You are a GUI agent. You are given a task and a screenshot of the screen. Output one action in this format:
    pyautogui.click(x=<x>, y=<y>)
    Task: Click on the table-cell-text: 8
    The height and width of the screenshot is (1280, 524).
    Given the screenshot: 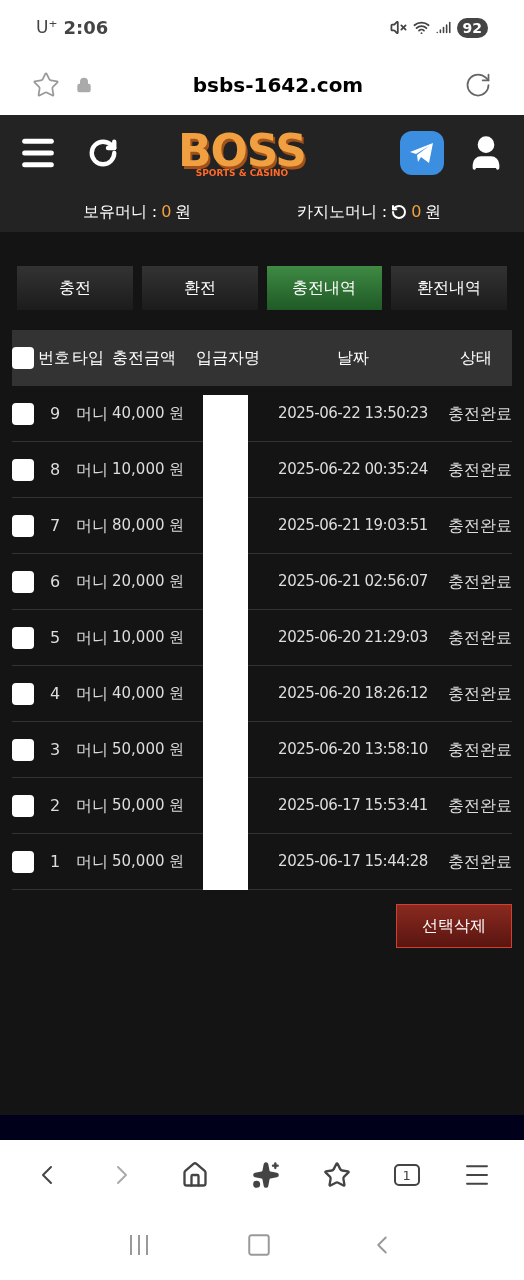 What is the action you would take?
    pyautogui.click(x=55, y=469)
    